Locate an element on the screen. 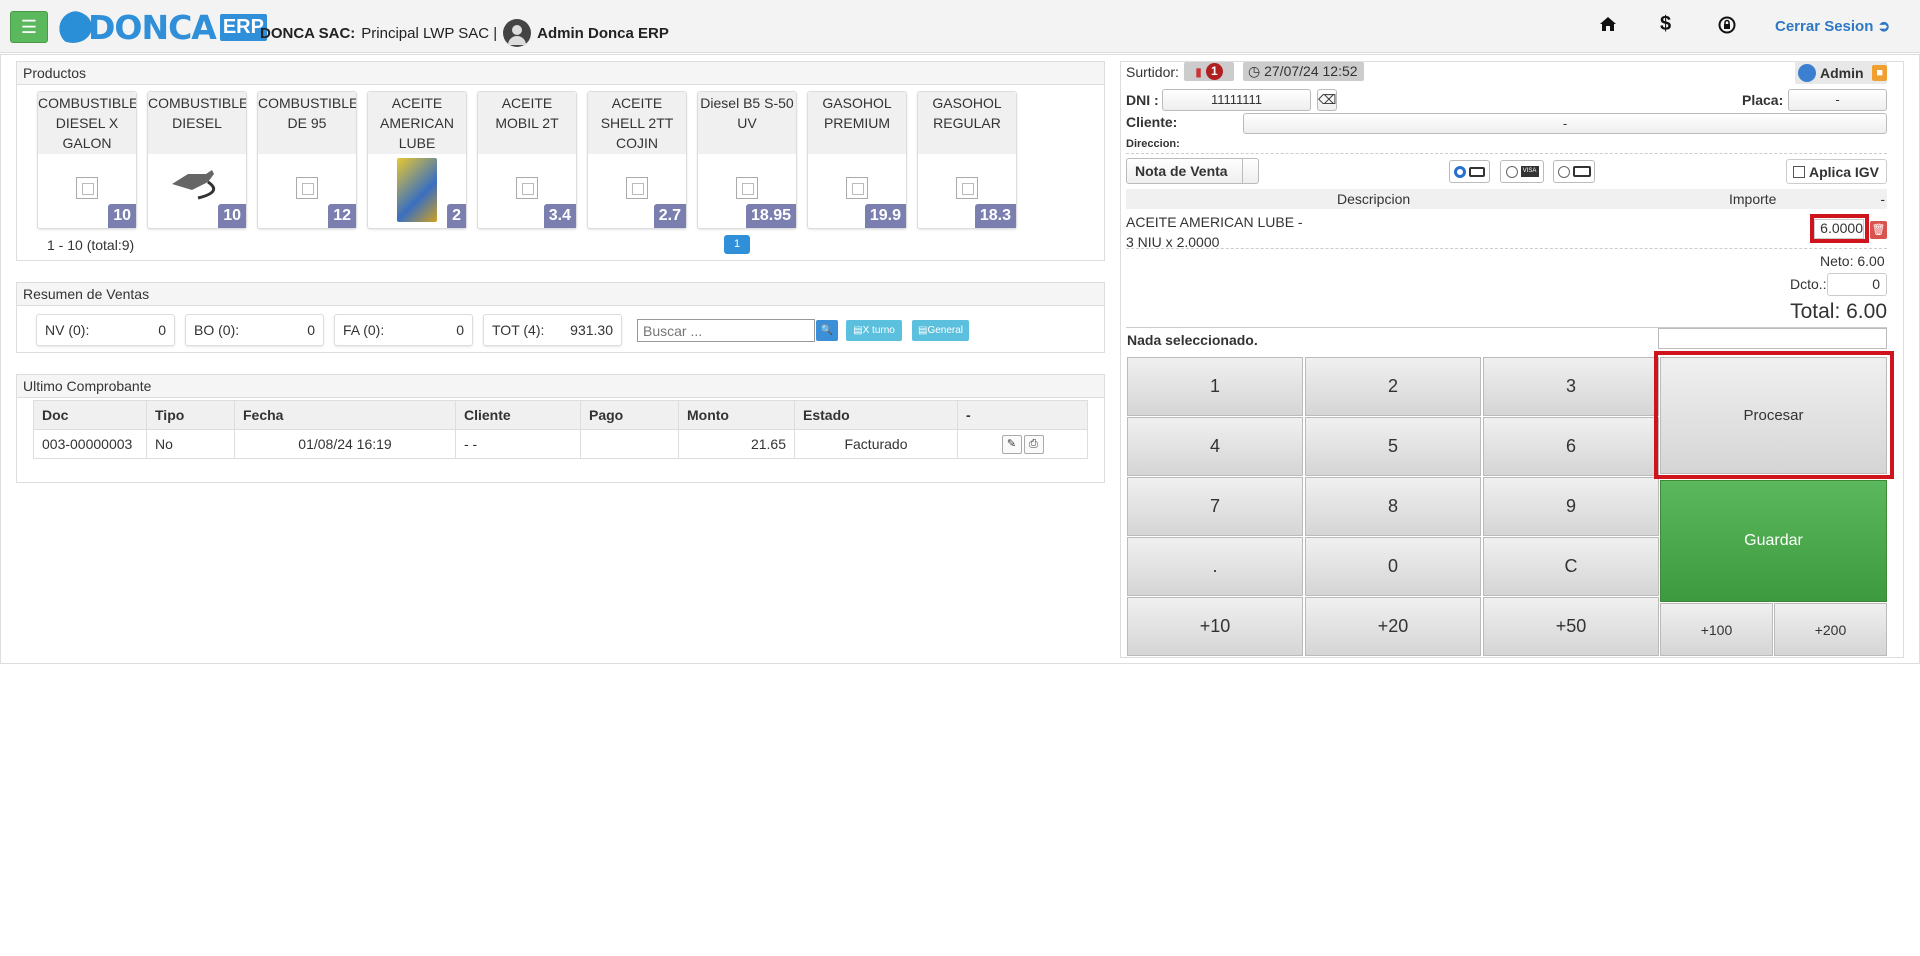 The image size is (1920, 956). eraser-button: ⌫ is located at coordinates (1327, 100).